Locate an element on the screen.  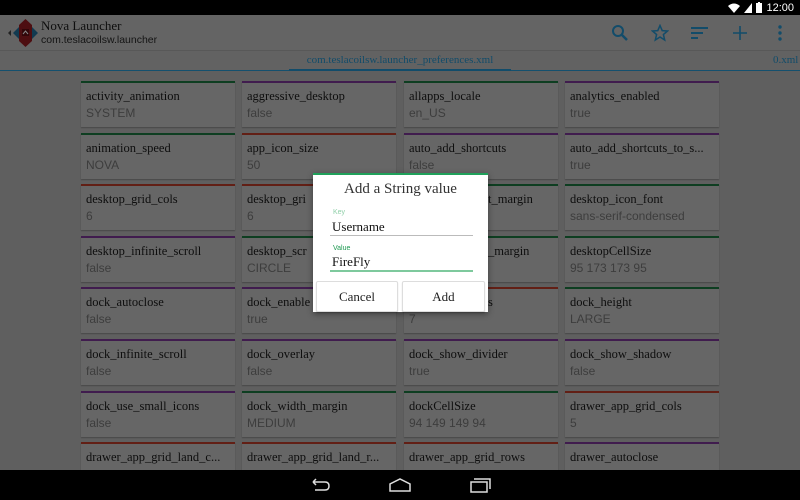
add-icon is located at coordinates (740, 33).